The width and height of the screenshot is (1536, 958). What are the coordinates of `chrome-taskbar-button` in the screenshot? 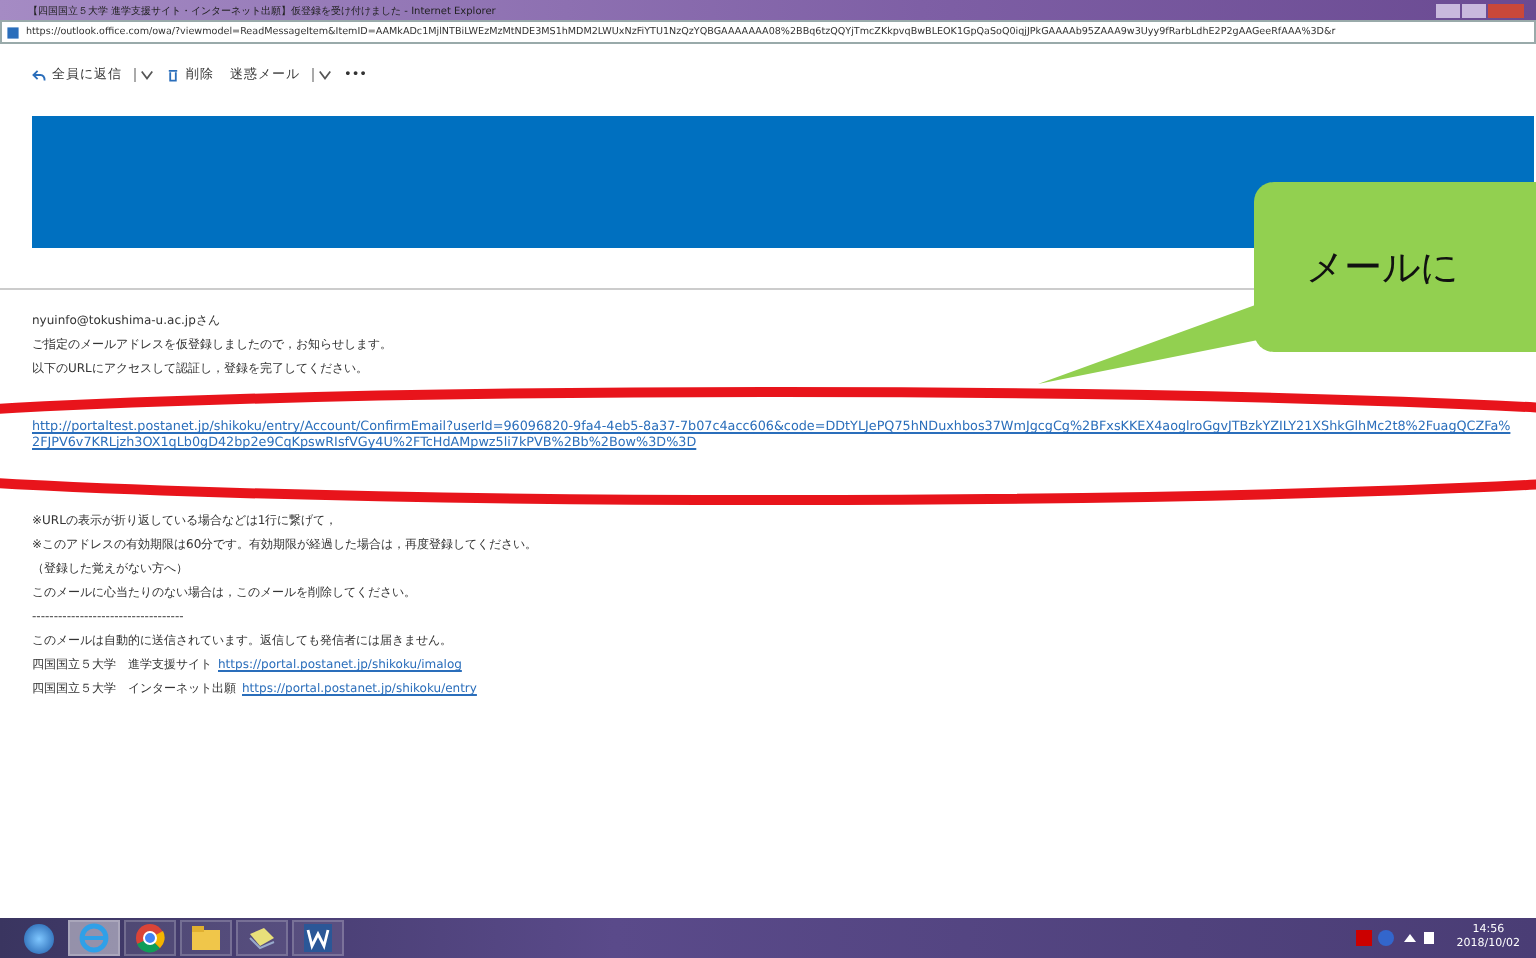 It's located at (150, 938).